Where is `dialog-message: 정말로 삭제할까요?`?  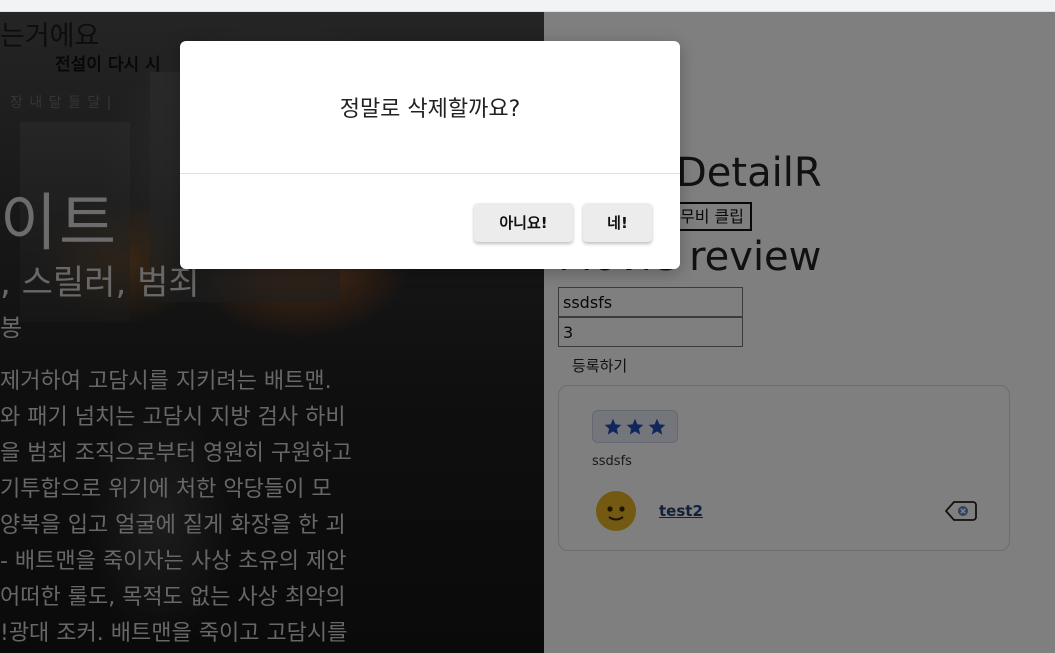 dialog-message: 정말로 삭제할까요? is located at coordinates (430, 109).